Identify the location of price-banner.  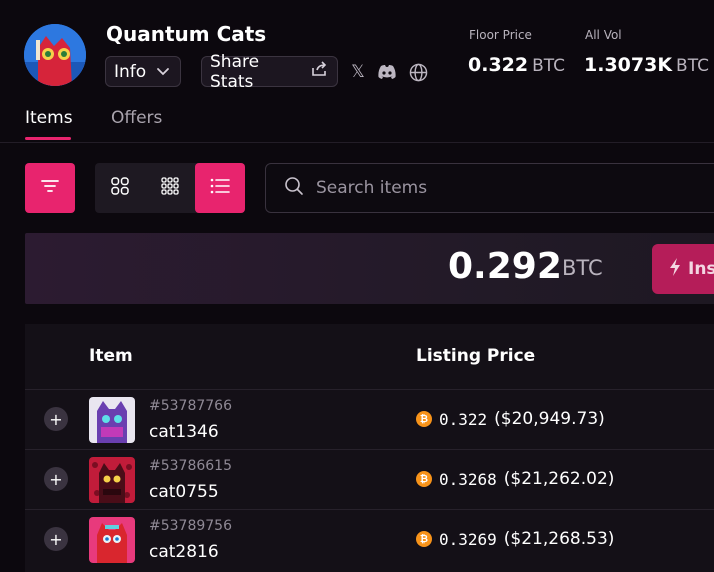
(369, 268).